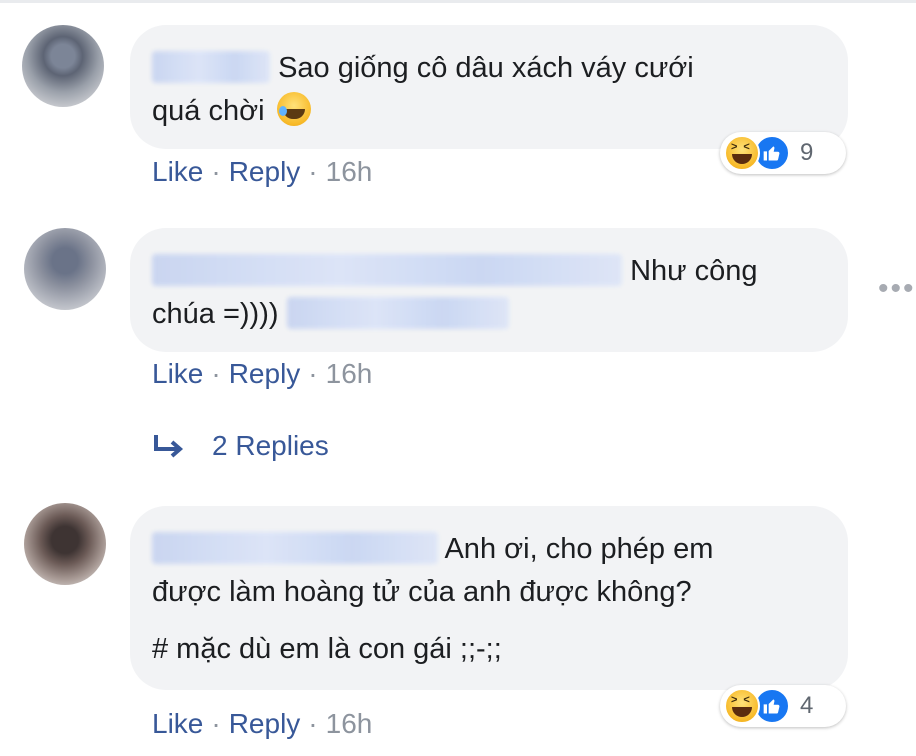 The image size is (916, 756). What do you see at coordinates (579, 549) in the screenshot?
I see `comment-text: Anh ơi, cho phép em` at bounding box center [579, 549].